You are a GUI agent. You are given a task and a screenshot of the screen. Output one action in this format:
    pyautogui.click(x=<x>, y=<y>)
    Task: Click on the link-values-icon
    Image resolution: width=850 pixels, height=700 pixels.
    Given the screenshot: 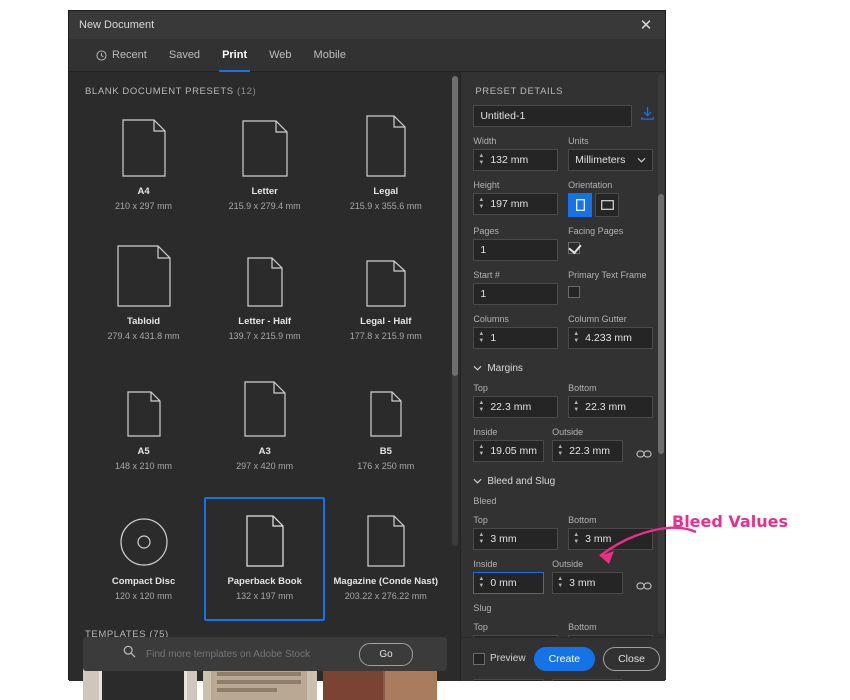 What is the action you would take?
    pyautogui.click(x=644, y=452)
    